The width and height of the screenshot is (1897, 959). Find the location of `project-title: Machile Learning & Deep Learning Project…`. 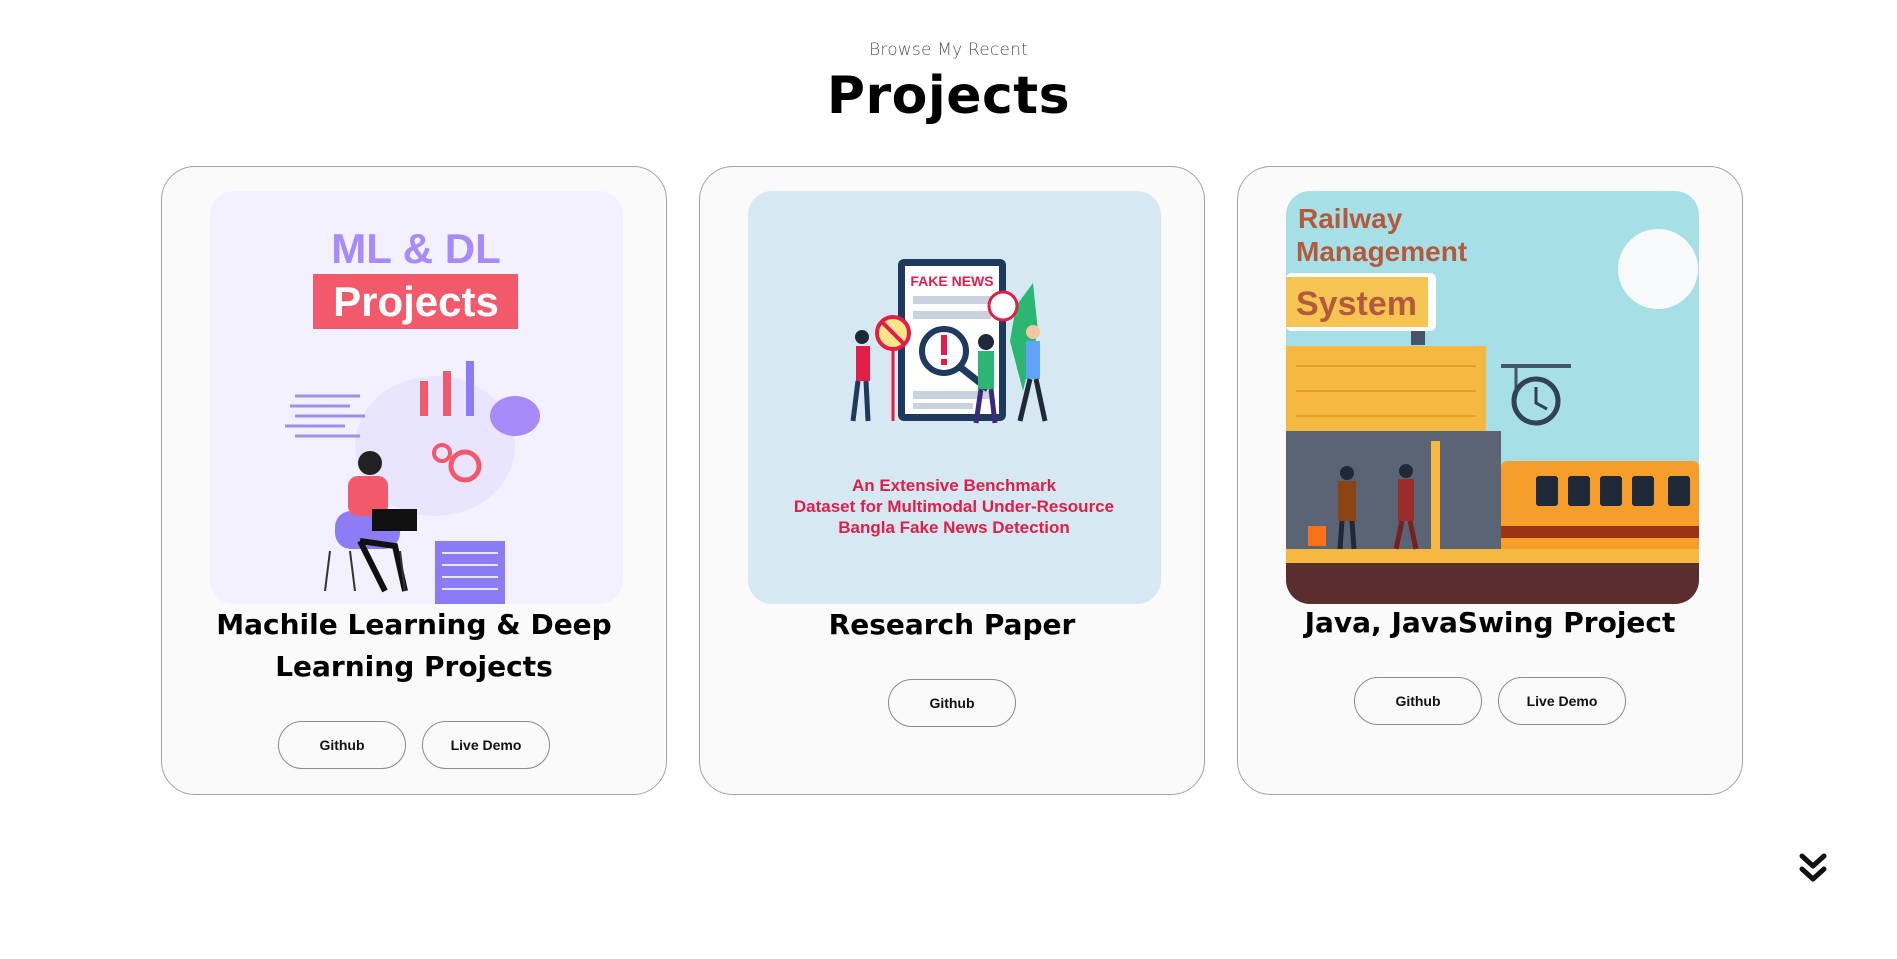

project-title: Machile Learning & Deep Learning Project… is located at coordinates (414, 645).